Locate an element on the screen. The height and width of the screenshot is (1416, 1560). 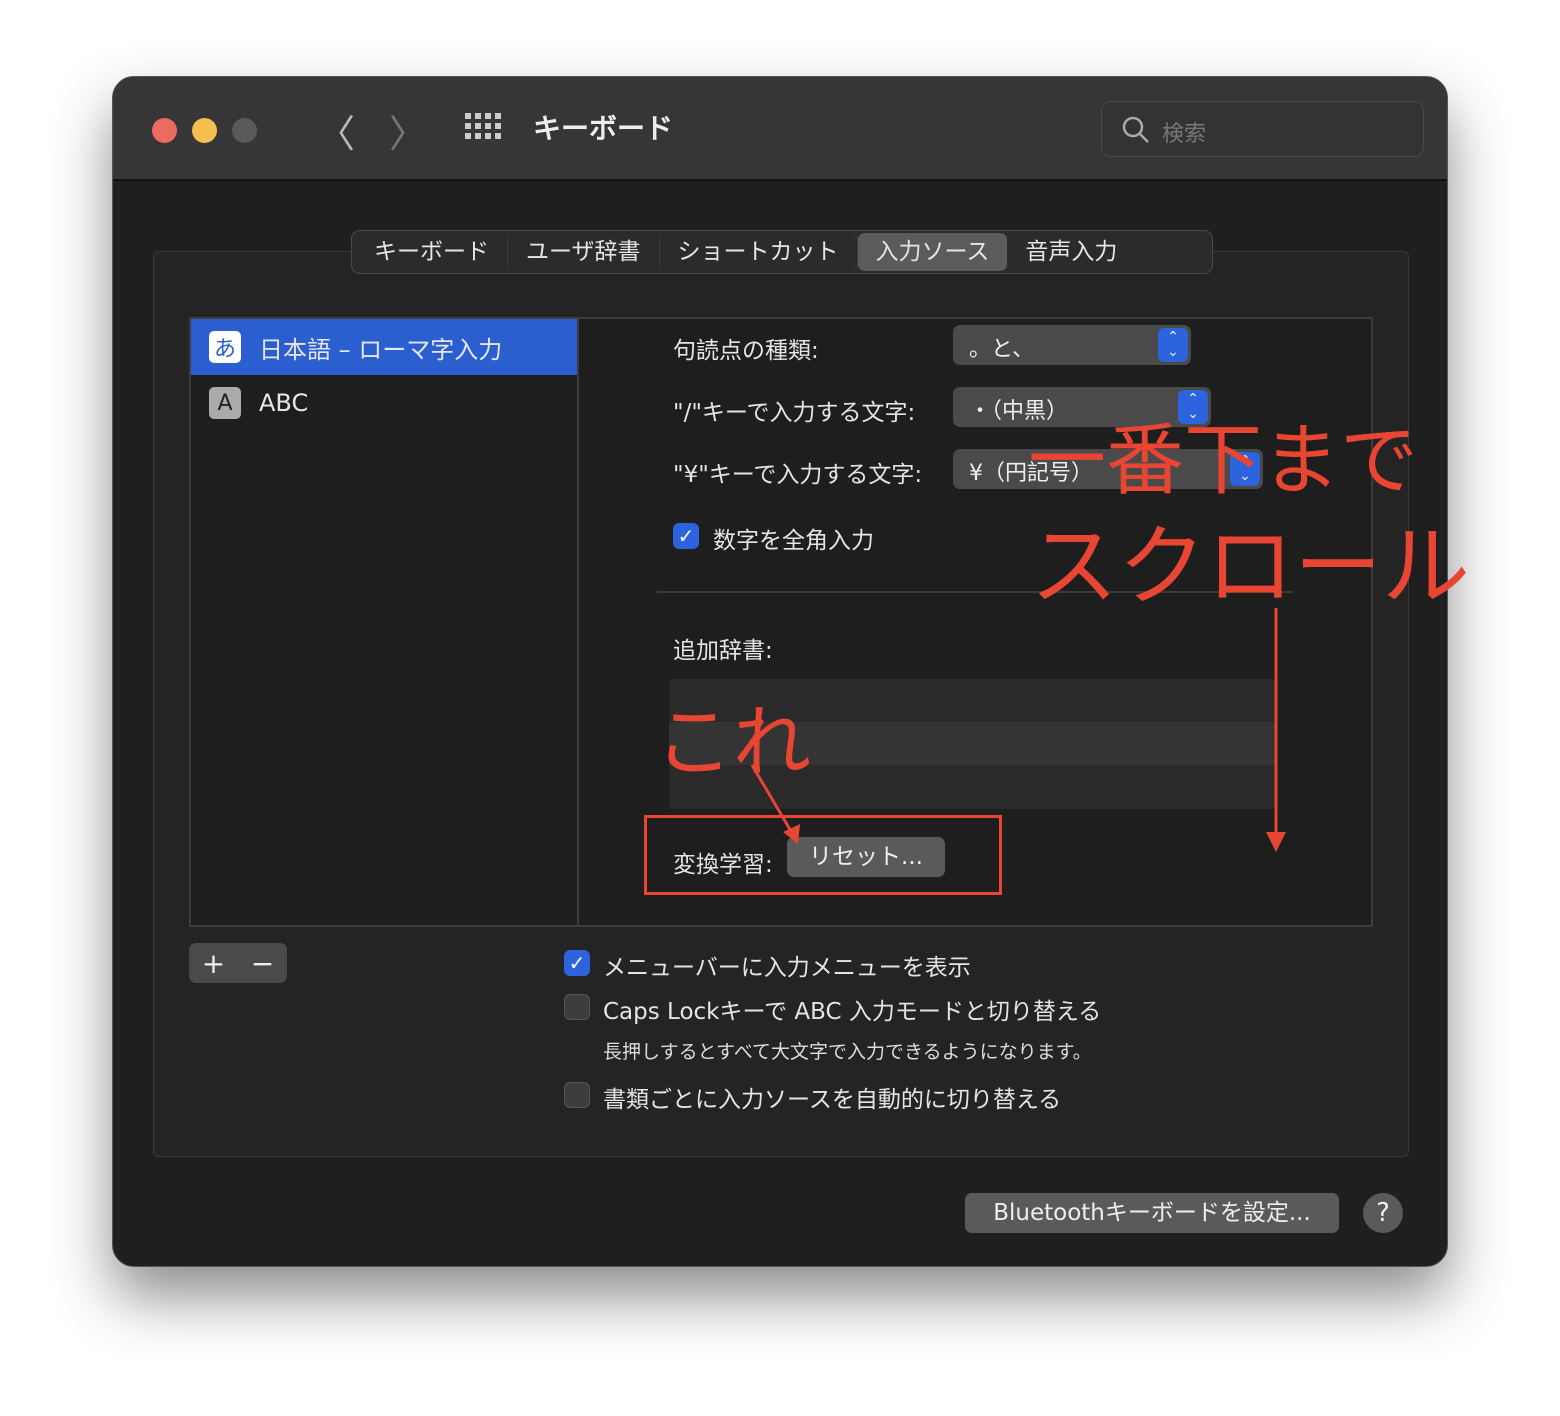
pointer-arrow-icon is located at coordinates (773, 801).